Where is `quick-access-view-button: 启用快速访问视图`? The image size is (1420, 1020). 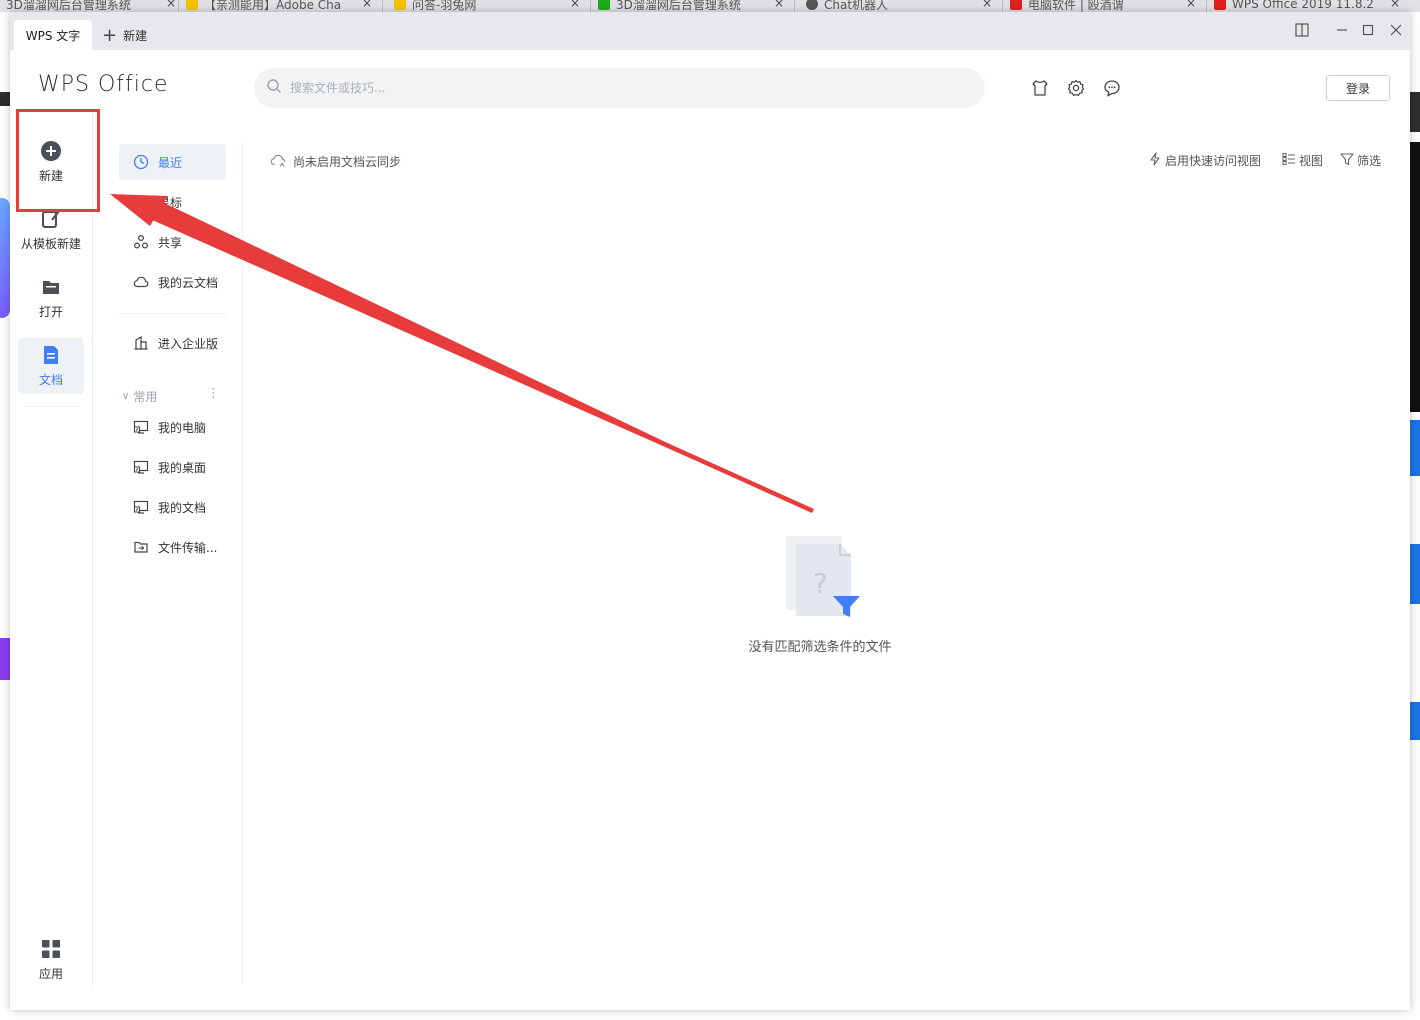 quick-access-view-button: 启用快速访问视图 is located at coordinates (1204, 160).